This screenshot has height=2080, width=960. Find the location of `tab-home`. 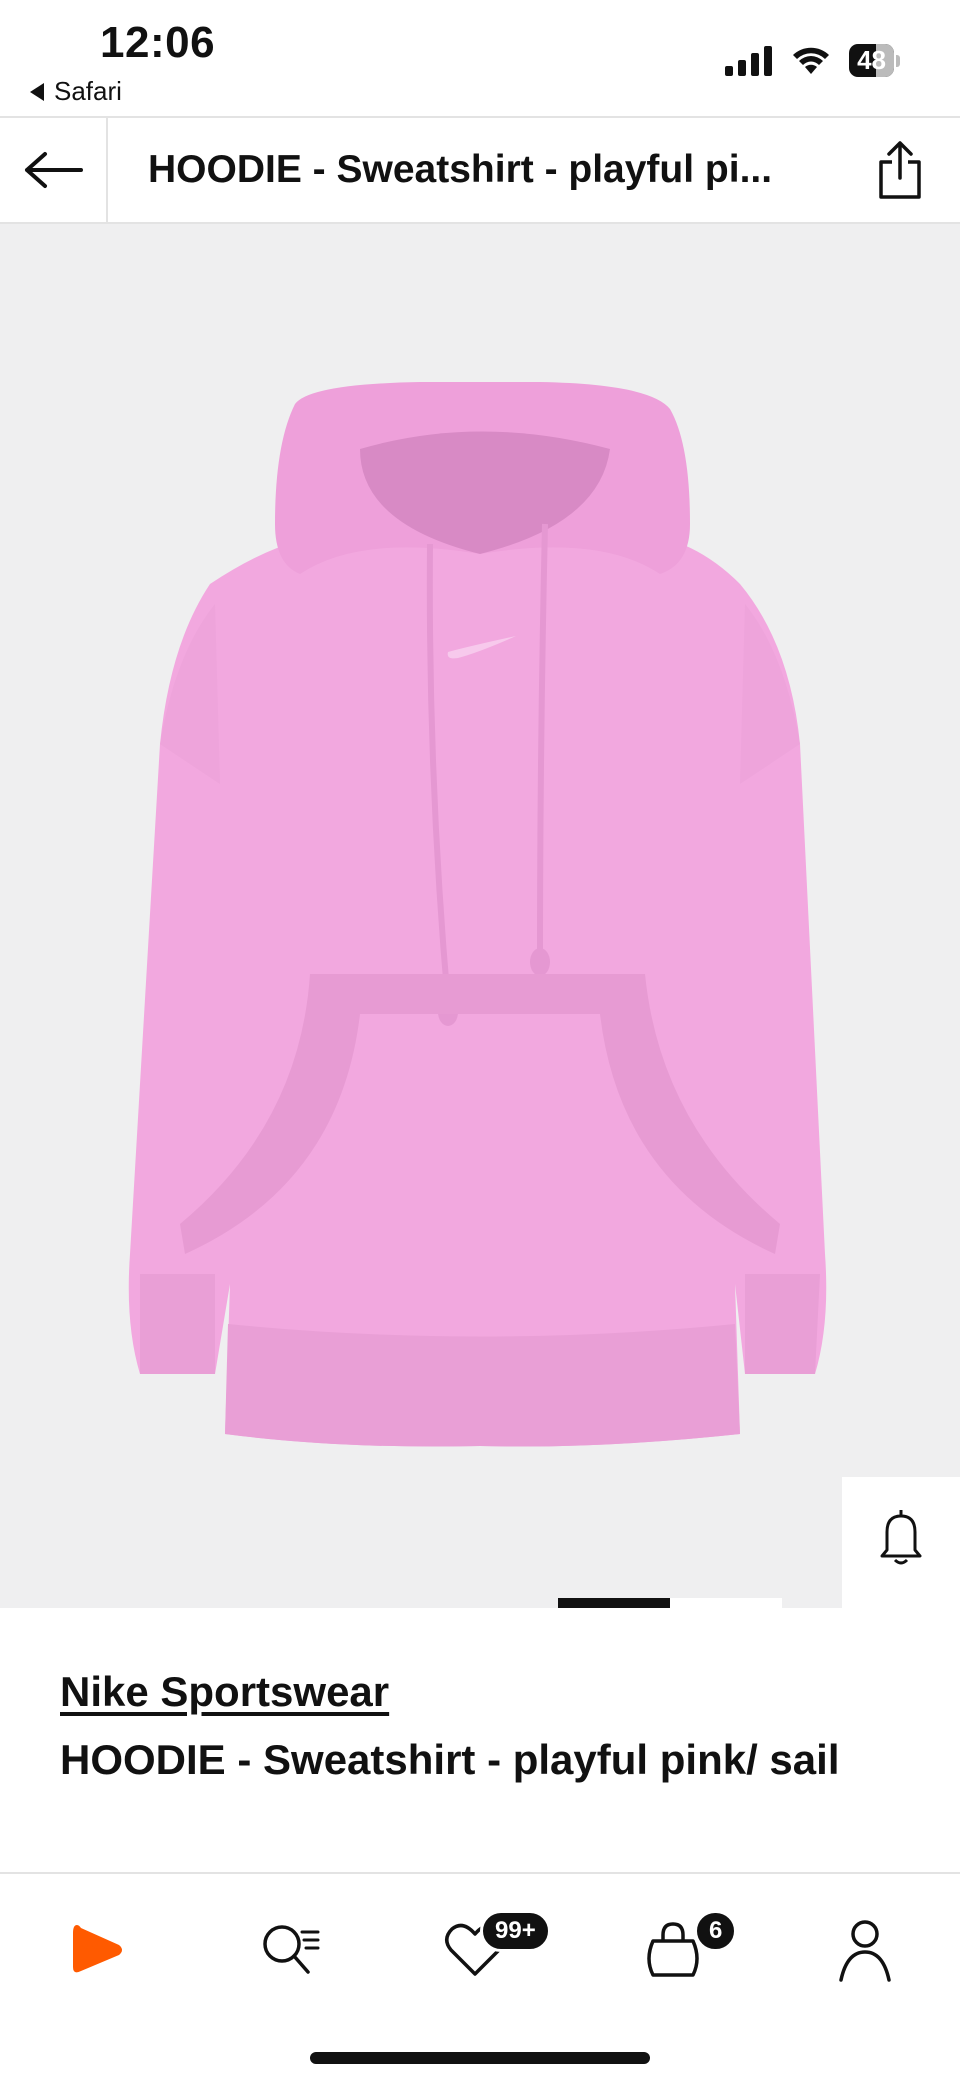

tab-home is located at coordinates (97, 1950).